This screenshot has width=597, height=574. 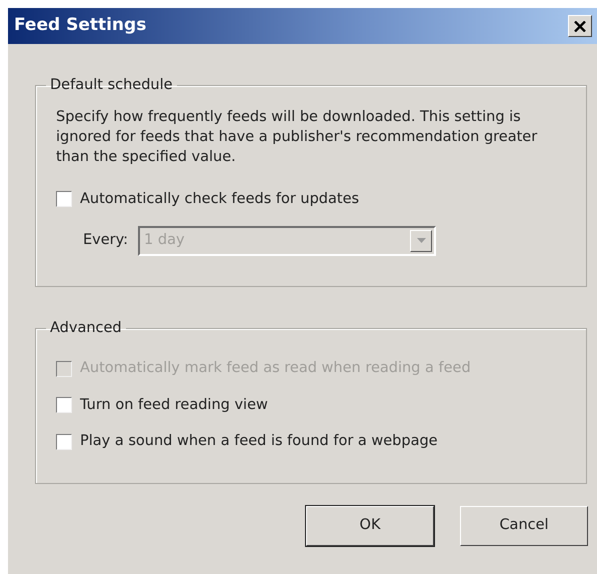 I want to click on cancel-button: Cancel, so click(x=524, y=526).